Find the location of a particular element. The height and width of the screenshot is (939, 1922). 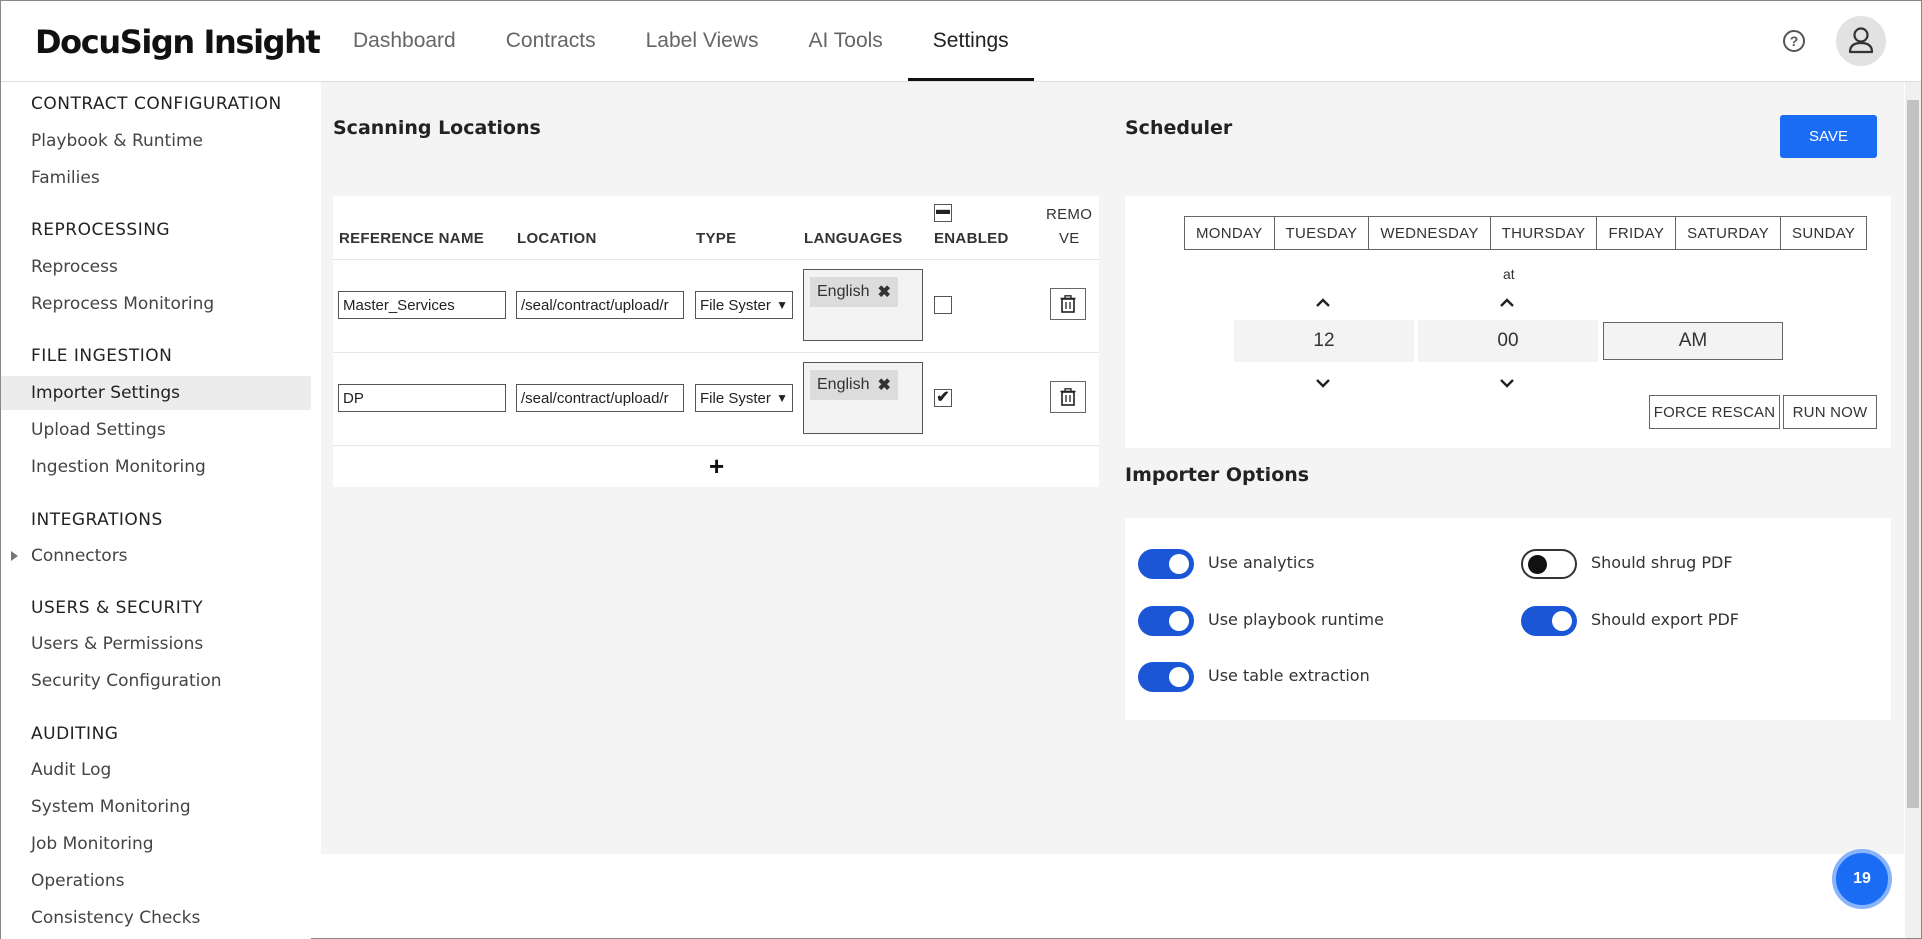

scrollbar-thumb is located at coordinates (1913, 454).